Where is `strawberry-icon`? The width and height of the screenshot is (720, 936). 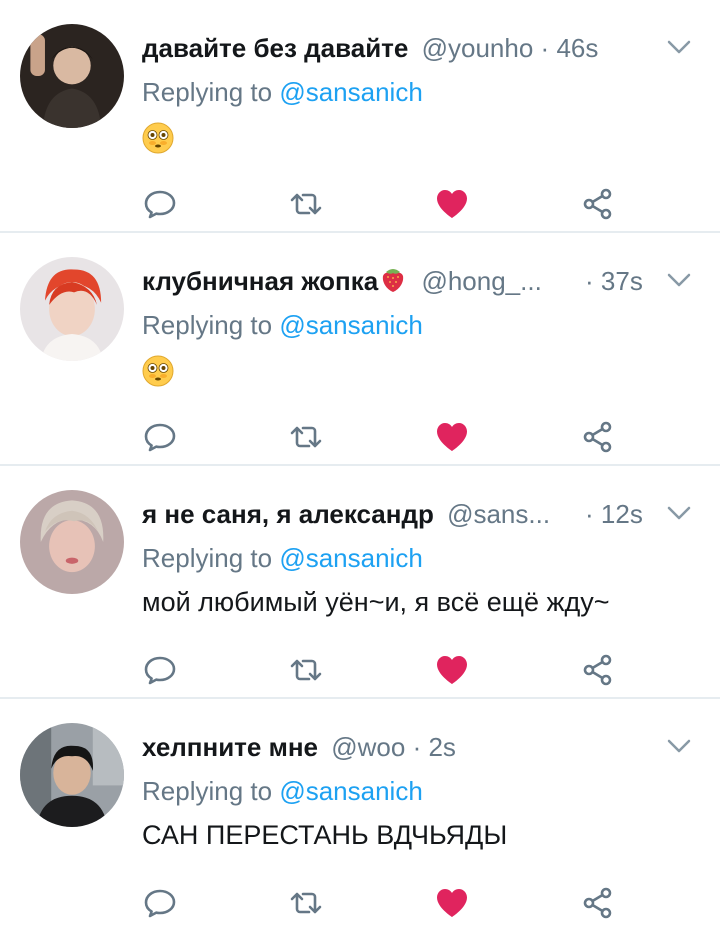 strawberry-icon is located at coordinates (393, 280).